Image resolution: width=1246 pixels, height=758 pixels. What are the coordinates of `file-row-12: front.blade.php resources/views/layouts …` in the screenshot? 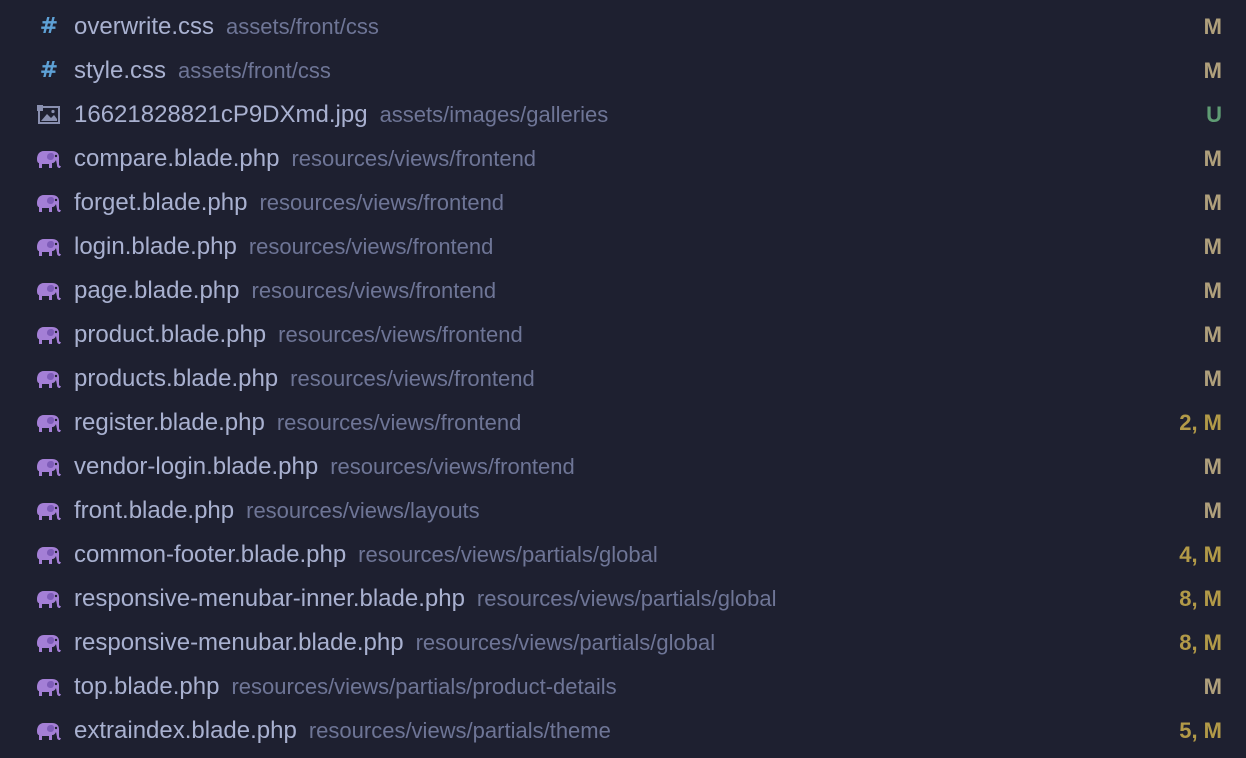 It's located at (623, 511).